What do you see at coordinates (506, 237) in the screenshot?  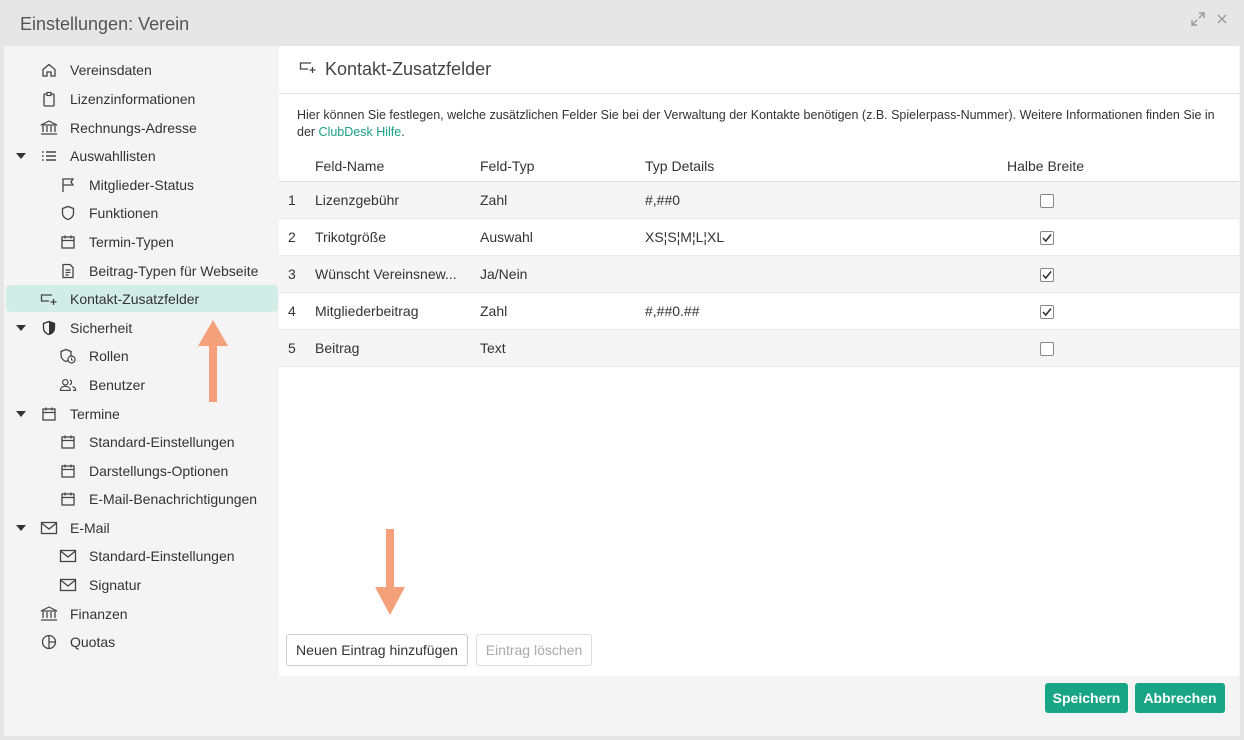 I see `cell-feld-typ: Auswahl` at bounding box center [506, 237].